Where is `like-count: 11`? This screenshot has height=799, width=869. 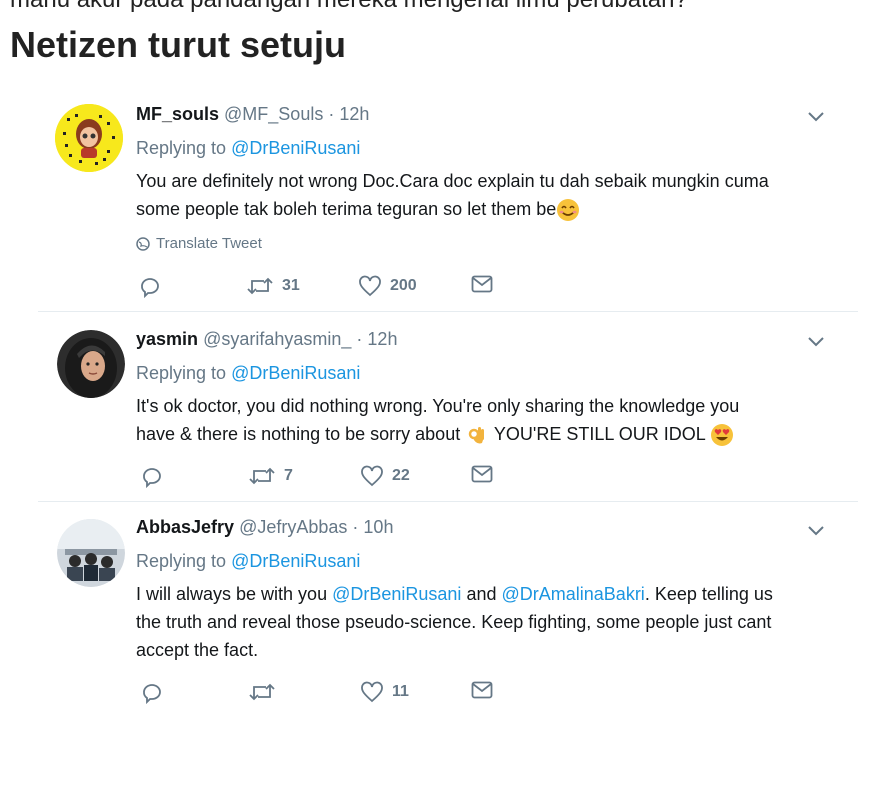
like-count: 11 is located at coordinates (400, 691).